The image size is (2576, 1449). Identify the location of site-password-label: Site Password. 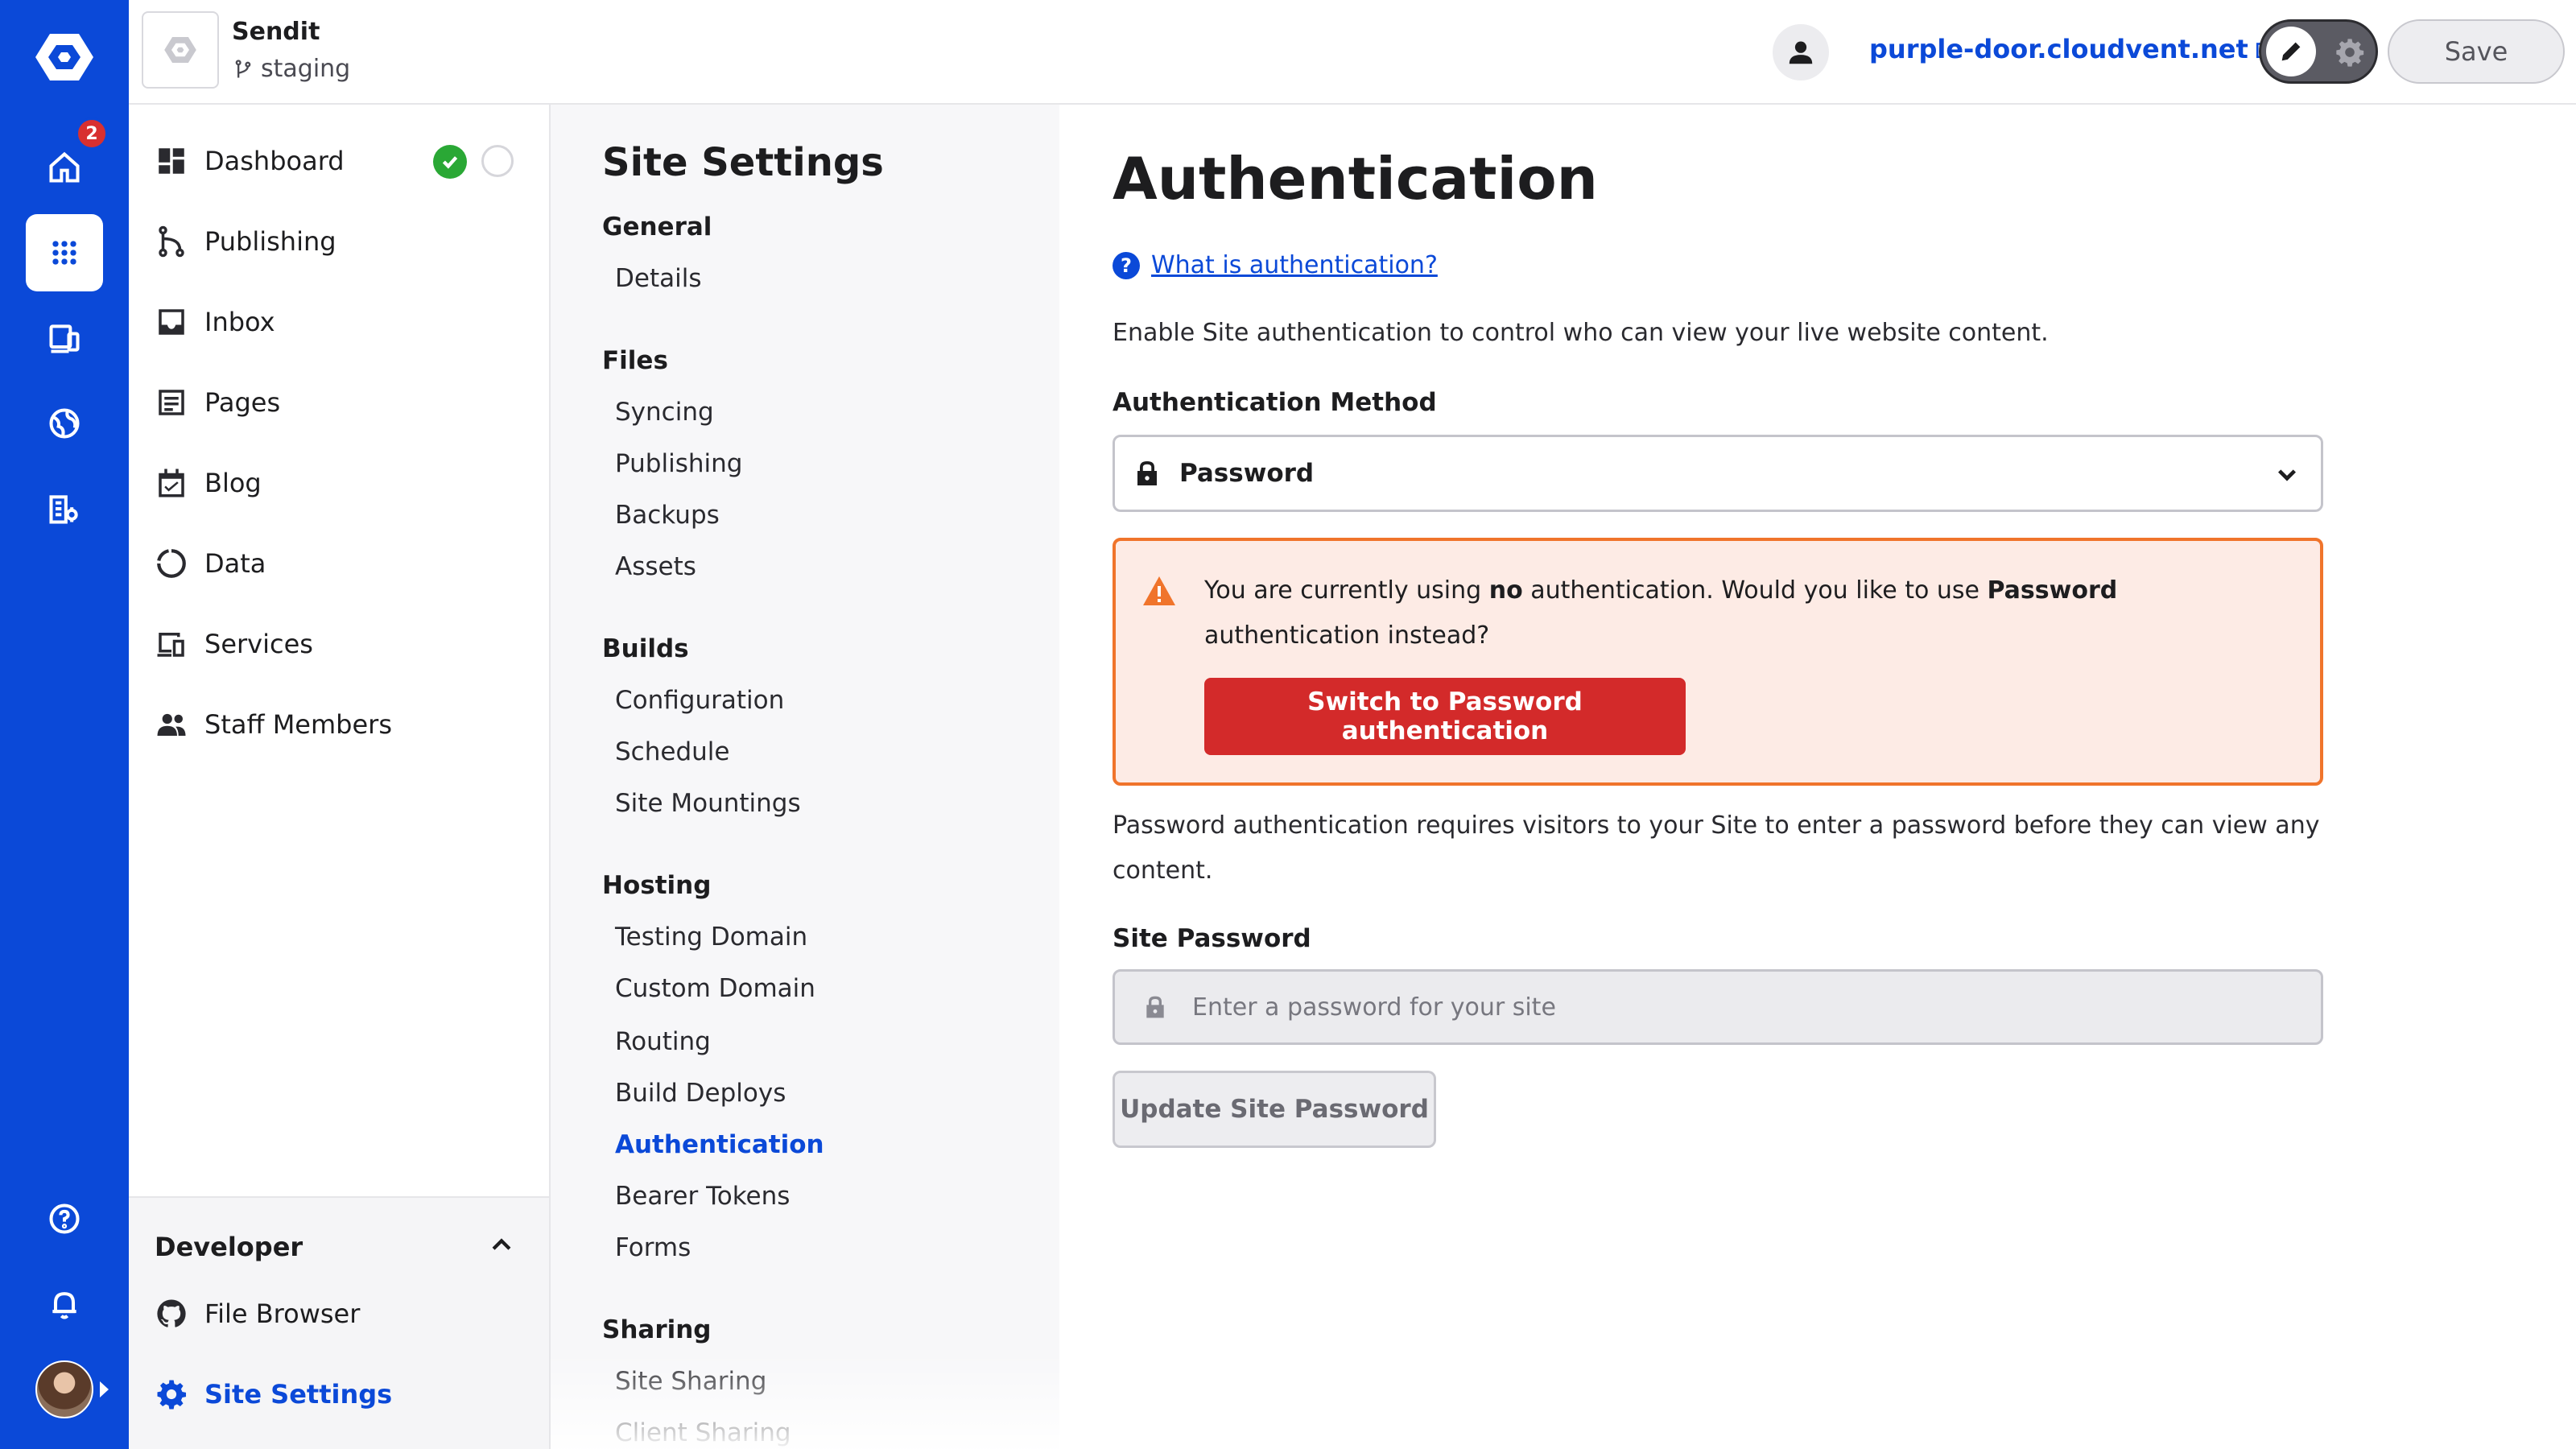
(1212, 938).